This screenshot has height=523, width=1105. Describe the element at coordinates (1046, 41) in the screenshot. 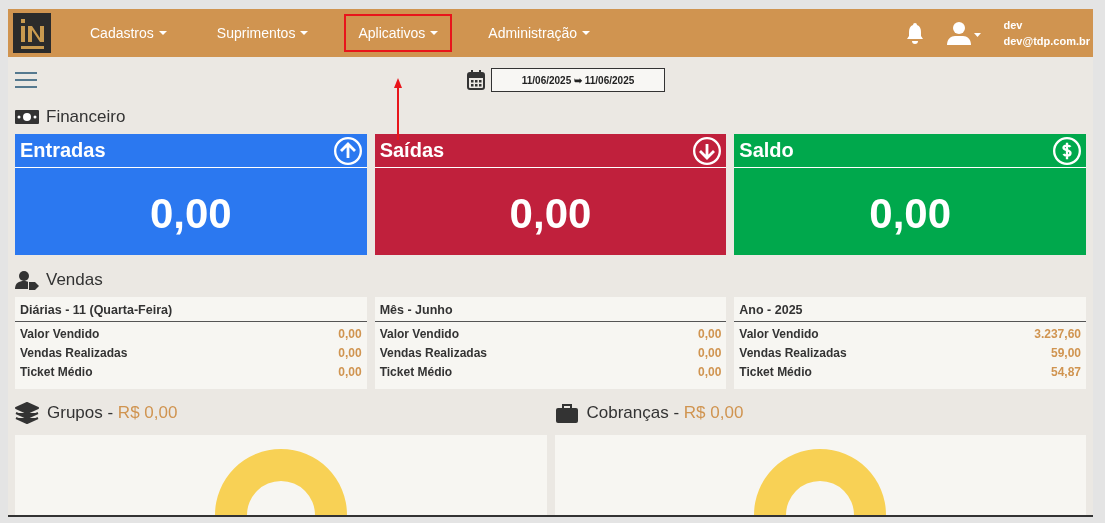

I see `user-email: dev@tdp.com.br` at that location.